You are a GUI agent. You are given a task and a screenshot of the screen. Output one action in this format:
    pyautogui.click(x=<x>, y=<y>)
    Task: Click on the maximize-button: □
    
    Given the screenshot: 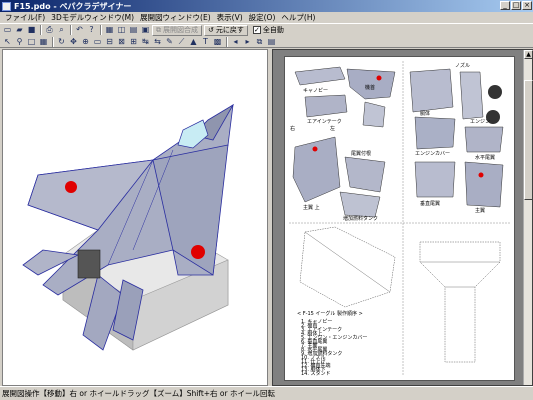 What is the action you would take?
    pyautogui.click(x=516, y=5)
    